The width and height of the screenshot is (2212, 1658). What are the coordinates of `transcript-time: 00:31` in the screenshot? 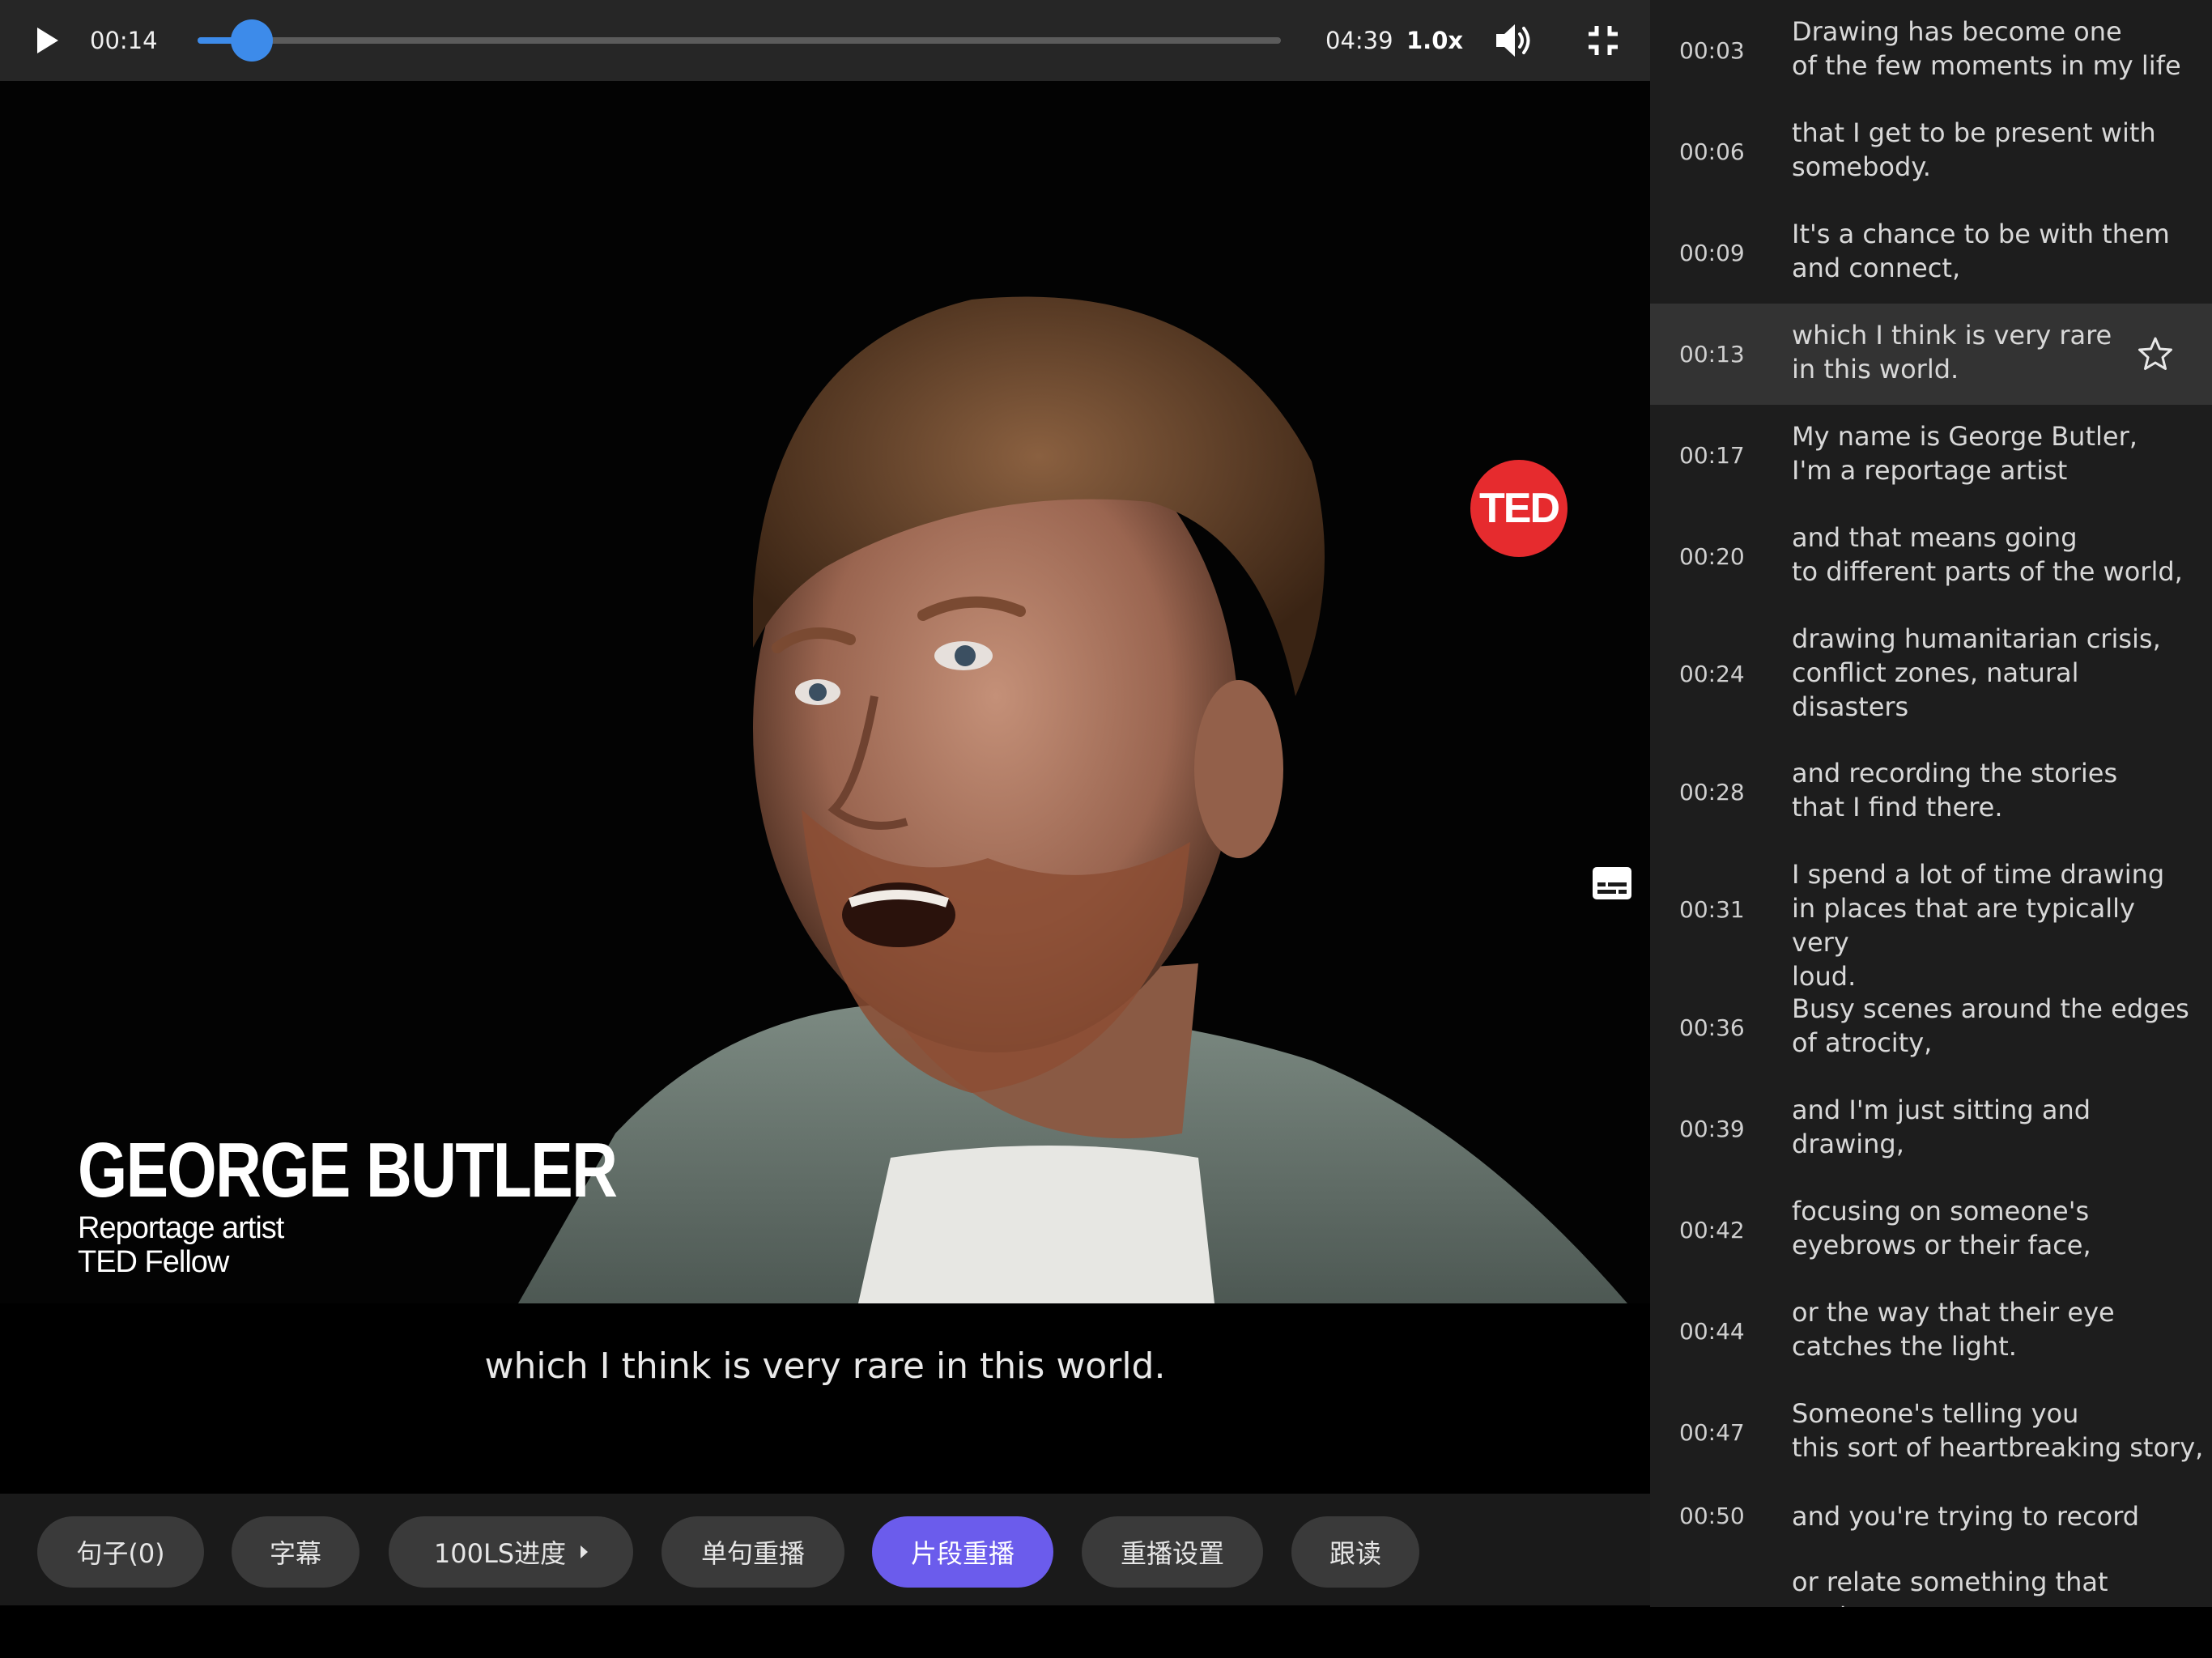 It's located at (1712, 909).